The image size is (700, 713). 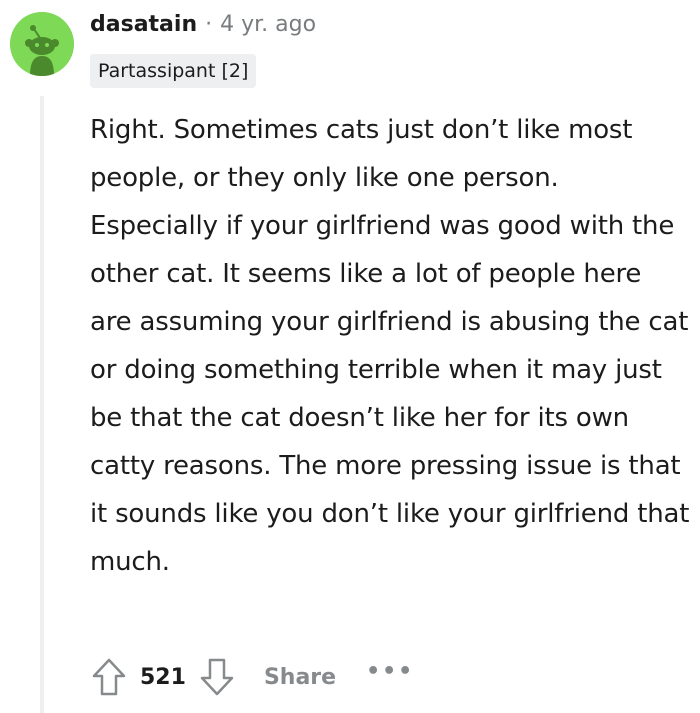 I want to click on username: dasatain, so click(x=143, y=24).